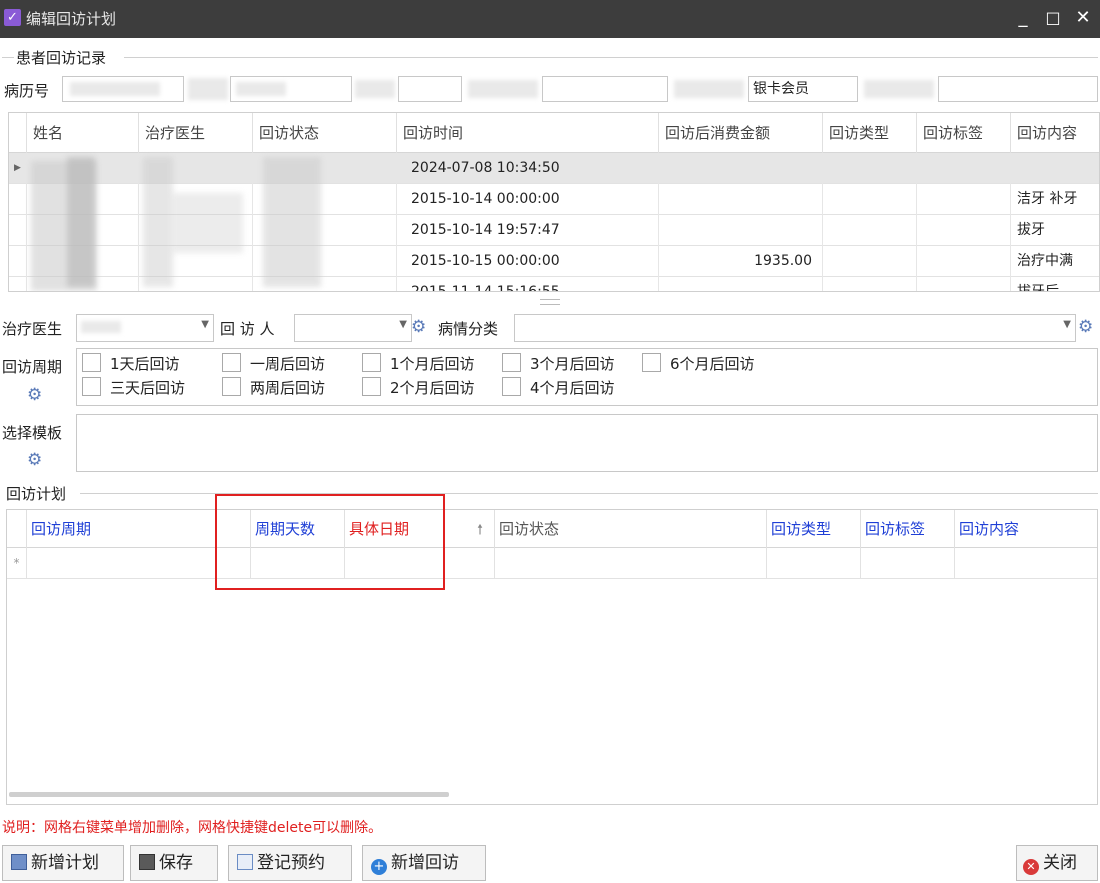 The width and height of the screenshot is (1100, 883). Describe the element at coordinates (572, 364) in the screenshot. I see `cycle-option-label: 3个月后回访` at that location.